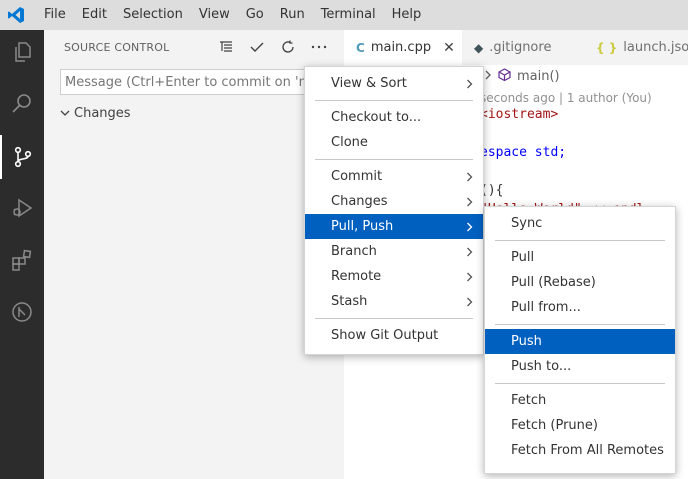 This screenshot has height=479, width=688. Describe the element at coordinates (65, 113) in the screenshot. I see `chevron-down-icon` at that location.